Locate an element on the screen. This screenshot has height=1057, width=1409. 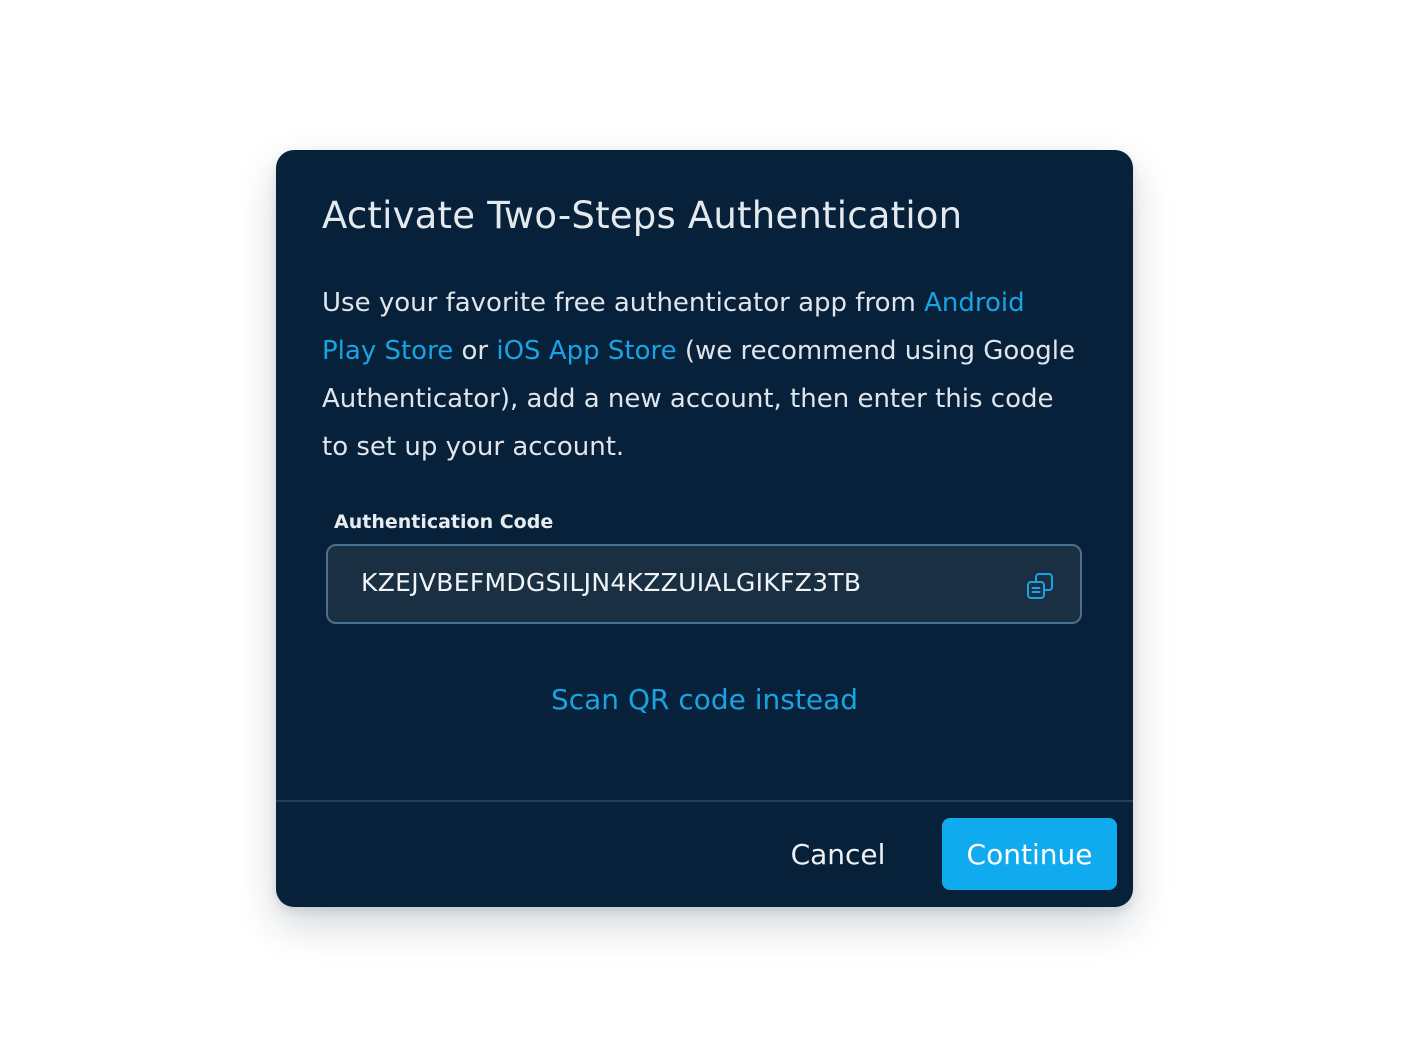
authentication-code-label: Authentication Code is located at coordinates (444, 522).